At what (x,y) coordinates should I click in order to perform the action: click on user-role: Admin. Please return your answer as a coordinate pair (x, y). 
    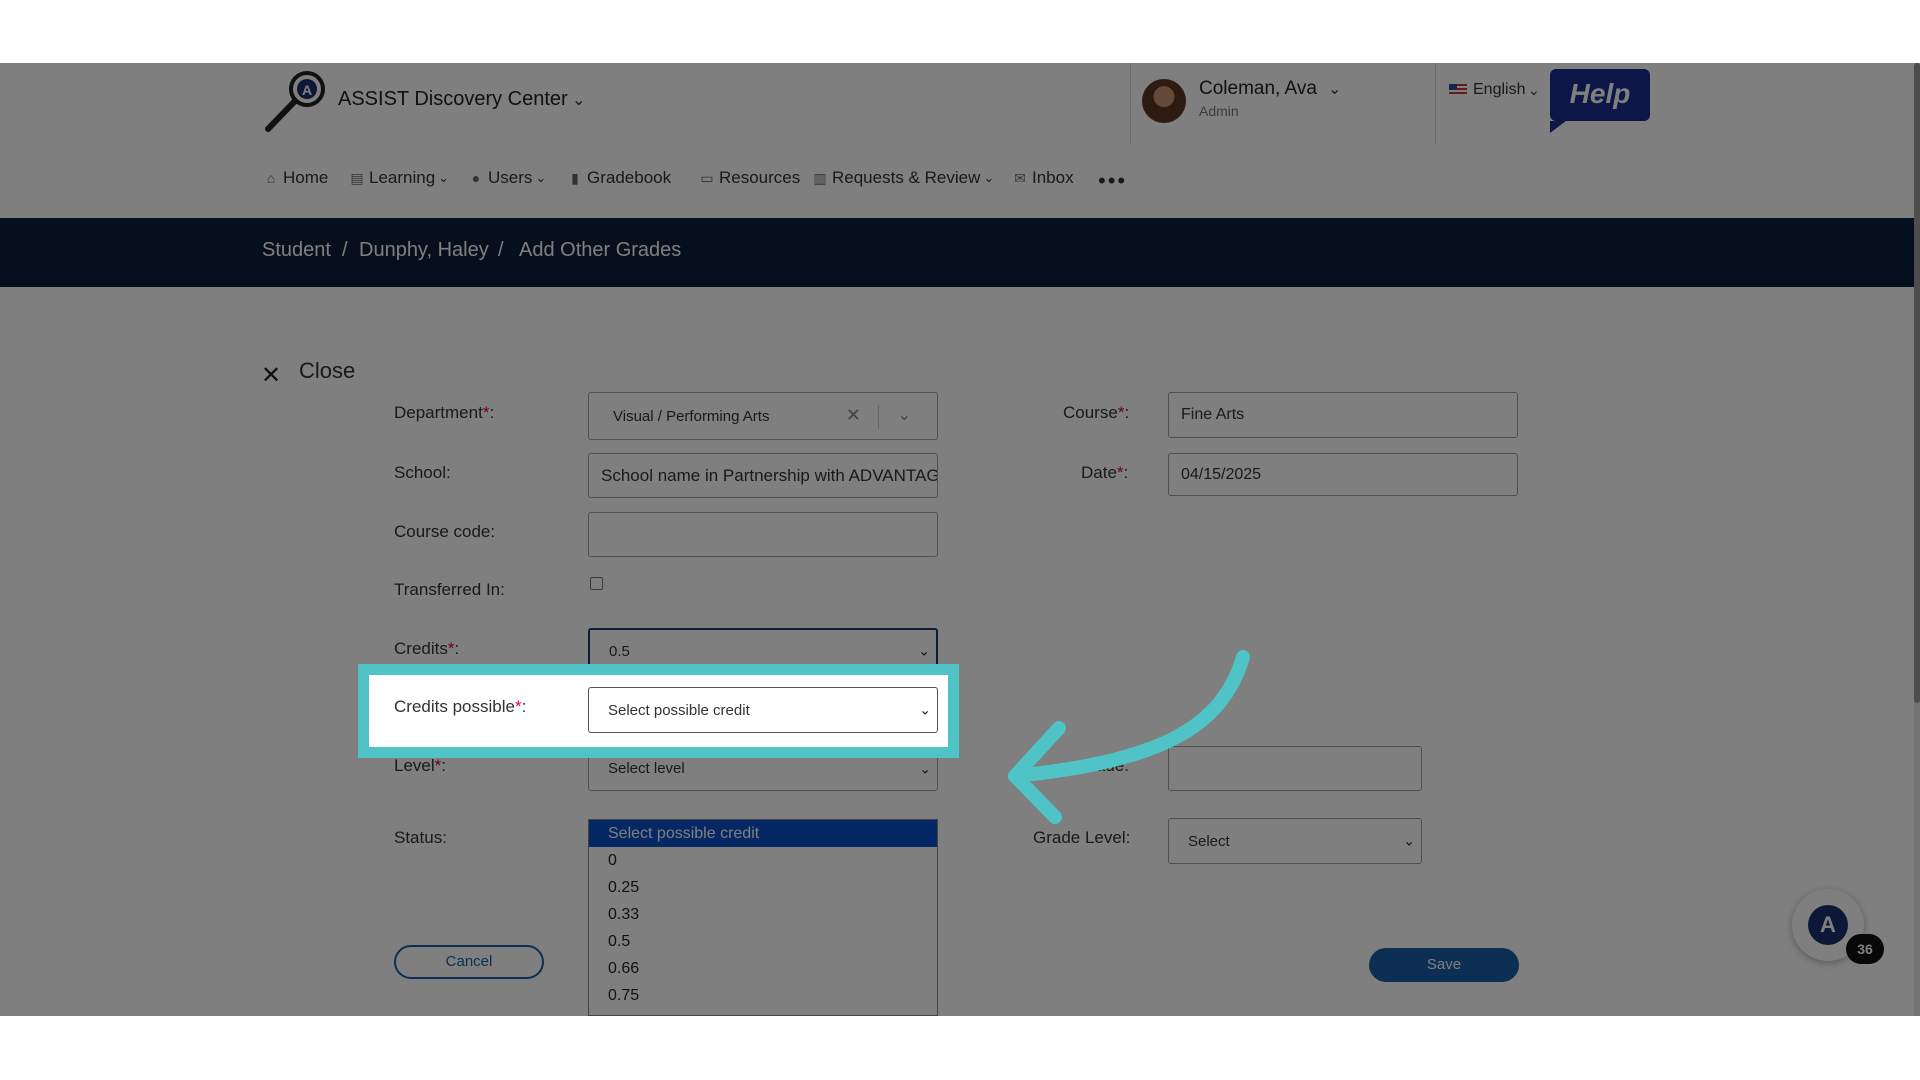
    Looking at the image, I should click on (1219, 111).